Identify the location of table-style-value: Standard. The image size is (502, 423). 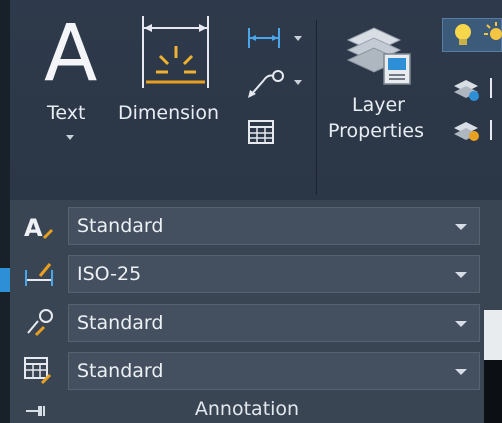
(120, 371).